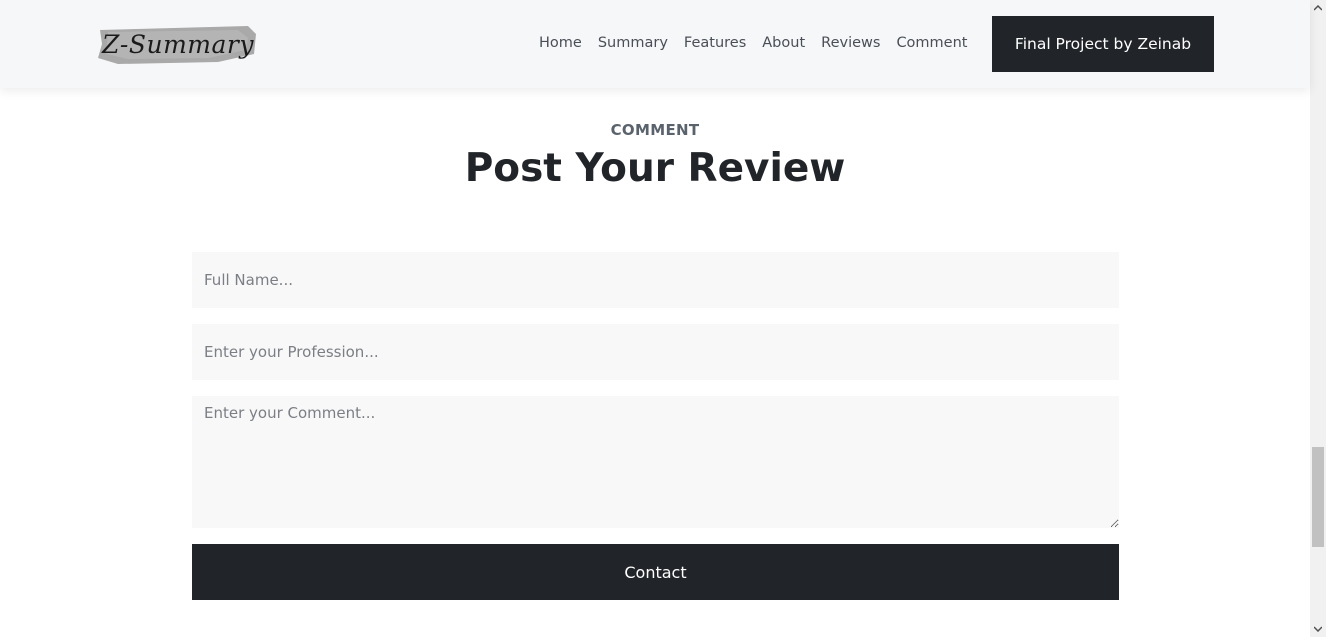  Describe the element at coordinates (655, 572) in the screenshot. I see `contact-submit-button: Contact` at that location.